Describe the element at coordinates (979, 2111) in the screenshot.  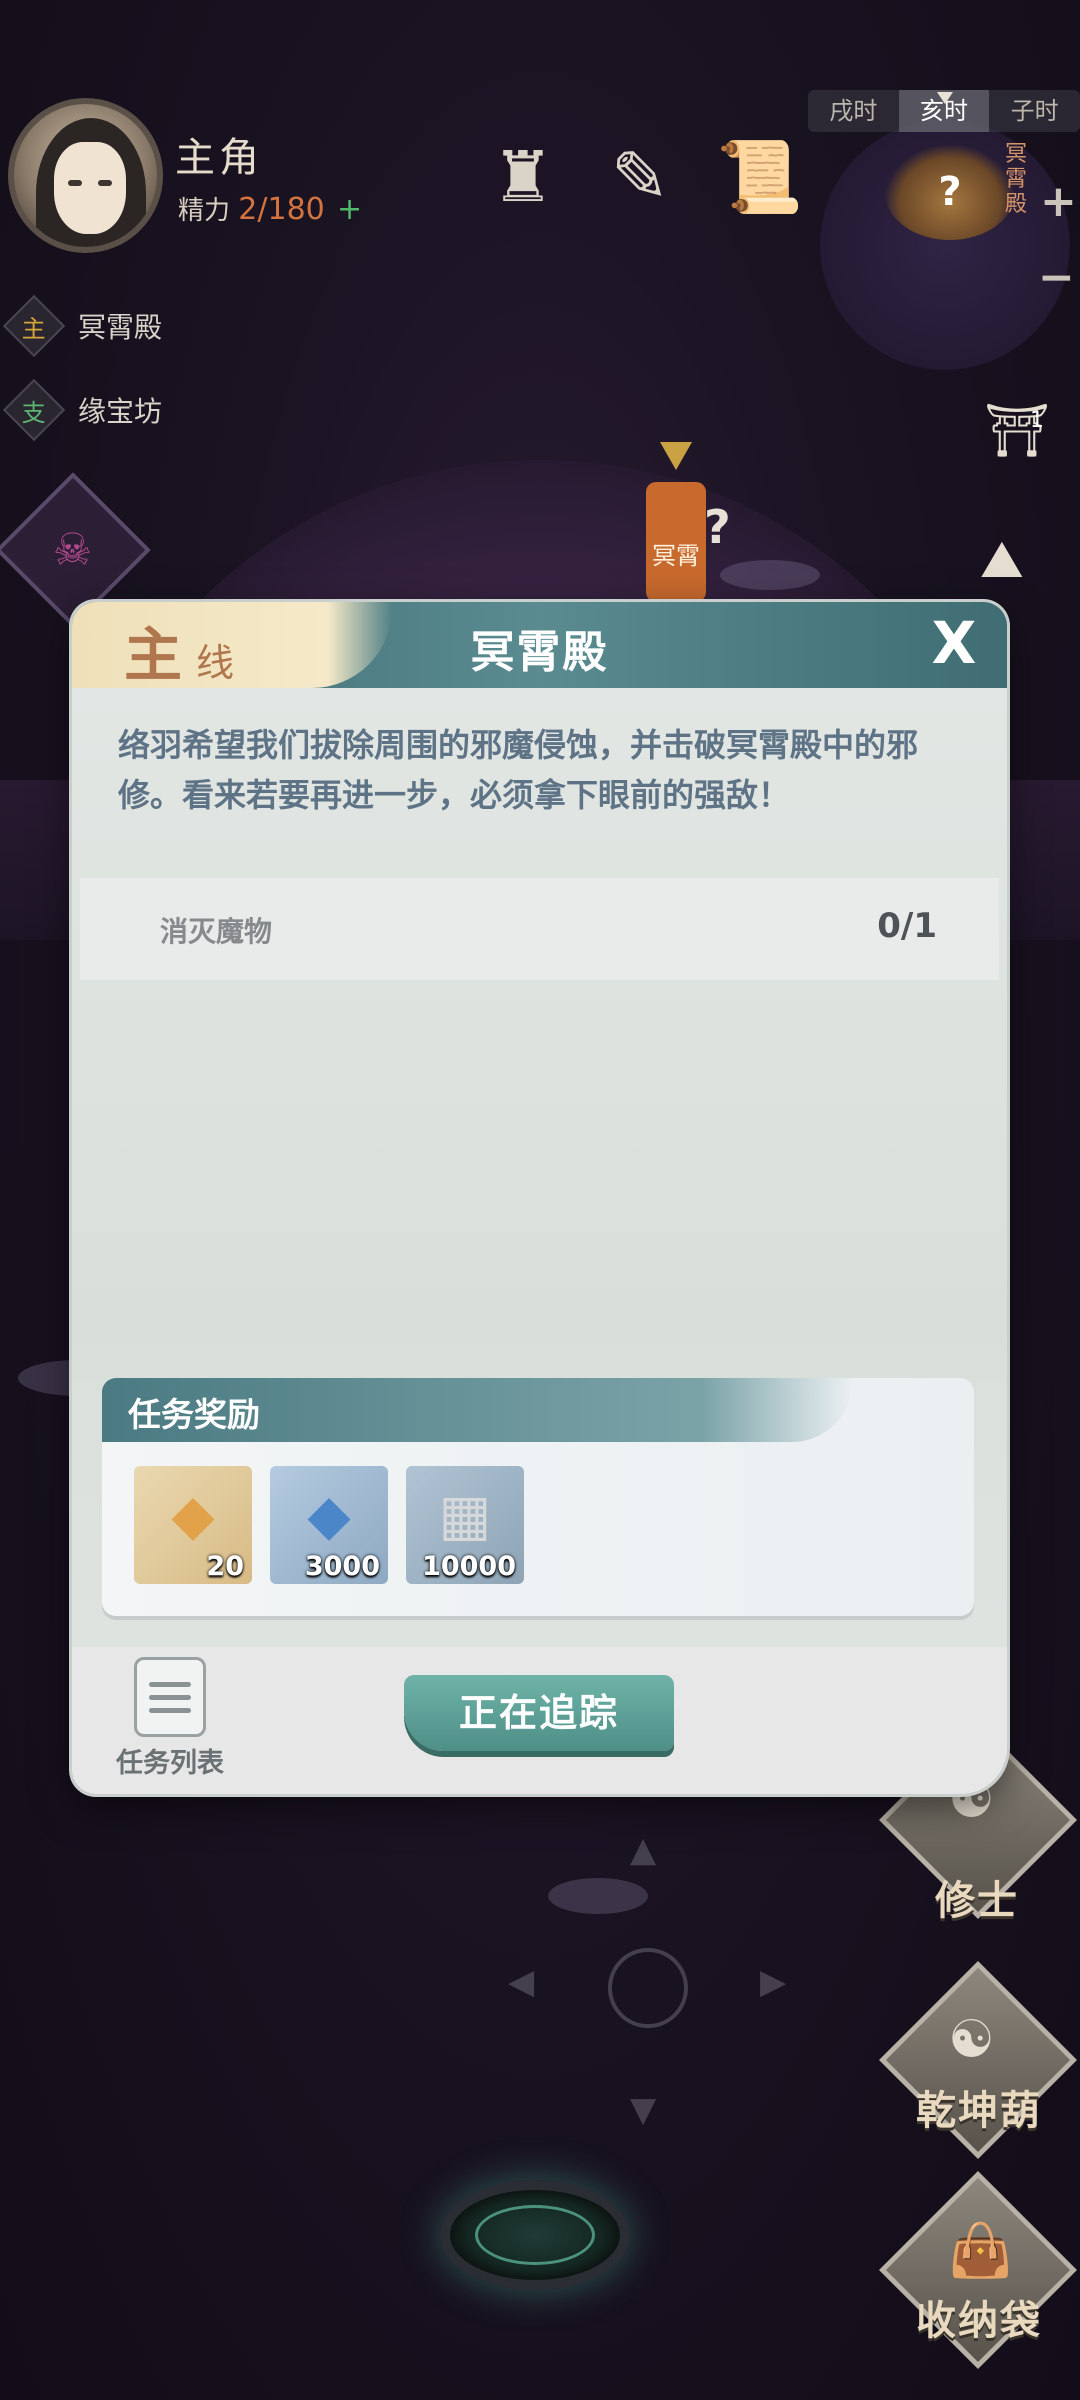
I see `side-menu-label: 乾坤葫` at that location.